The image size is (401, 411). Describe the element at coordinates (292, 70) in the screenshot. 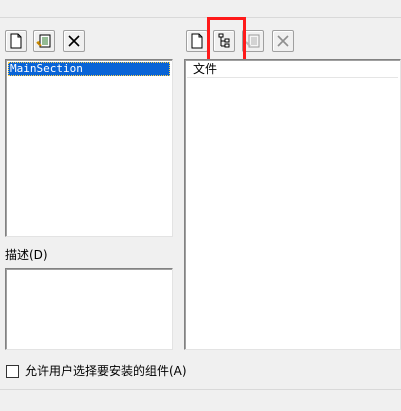

I see `files-column-header: 文件` at that location.